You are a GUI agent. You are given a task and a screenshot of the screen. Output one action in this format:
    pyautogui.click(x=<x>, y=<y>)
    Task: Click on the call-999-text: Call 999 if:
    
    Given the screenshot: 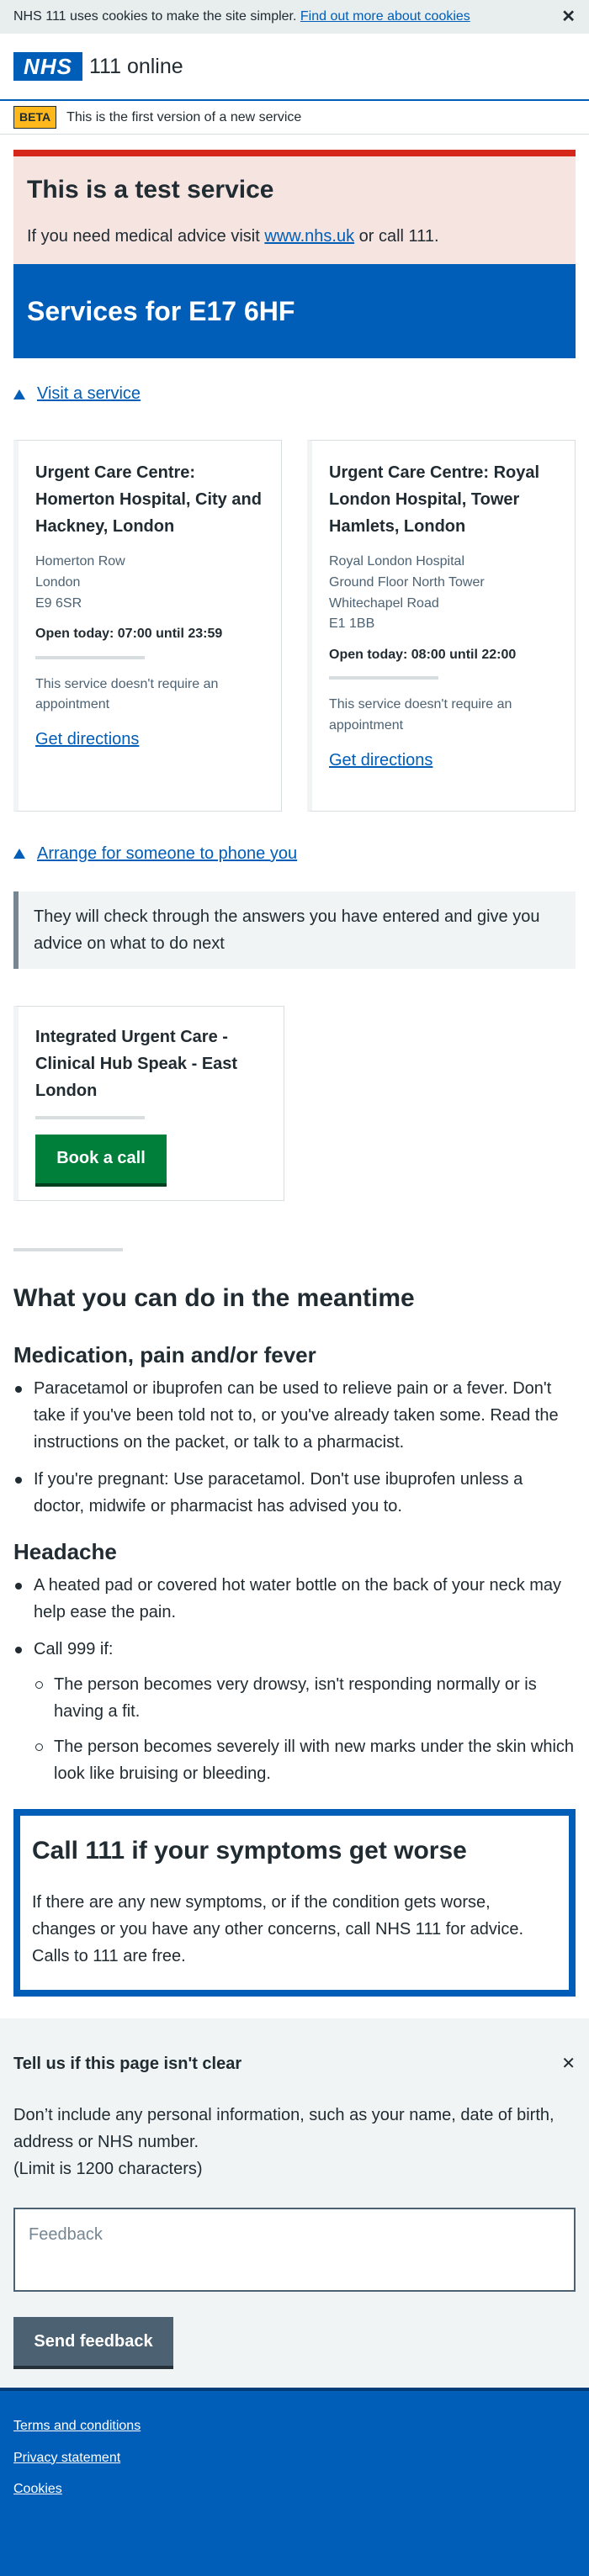 What is the action you would take?
    pyautogui.click(x=74, y=1648)
    